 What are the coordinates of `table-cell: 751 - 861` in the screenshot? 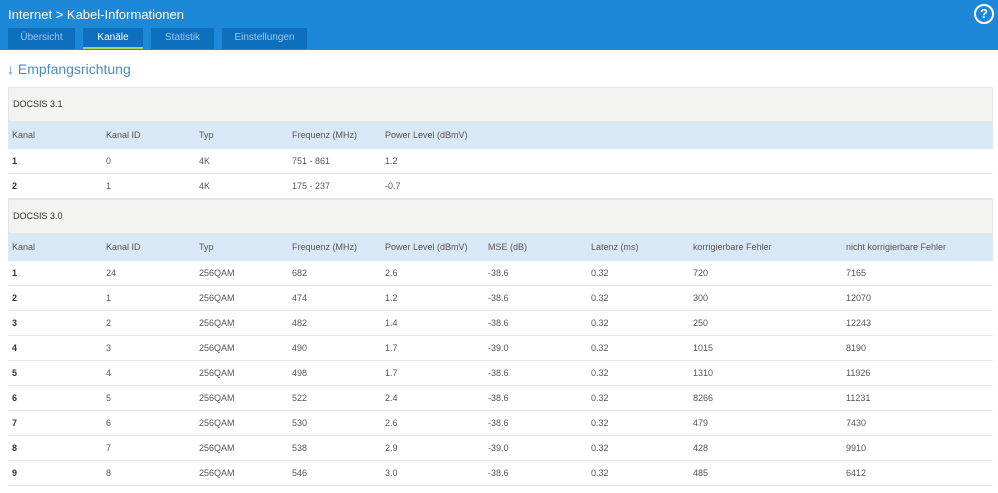 It's located at (311, 161).